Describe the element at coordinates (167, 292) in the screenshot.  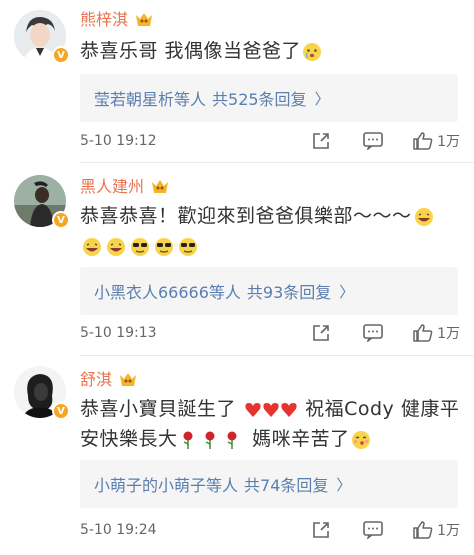
I see `reply-names: 小黑衣人66666等人` at that location.